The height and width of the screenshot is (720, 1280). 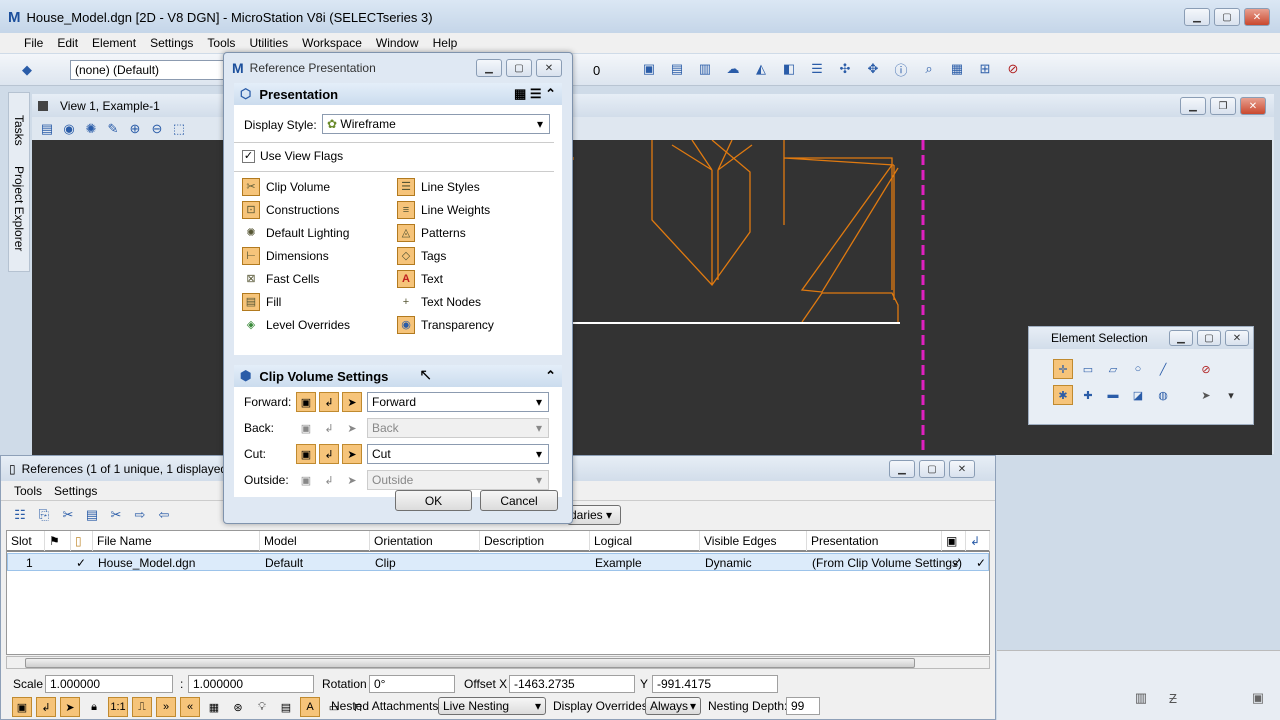 What do you see at coordinates (412, 684) in the screenshot?
I see `rotation-input: 0°` at bounding box center [412, 684].